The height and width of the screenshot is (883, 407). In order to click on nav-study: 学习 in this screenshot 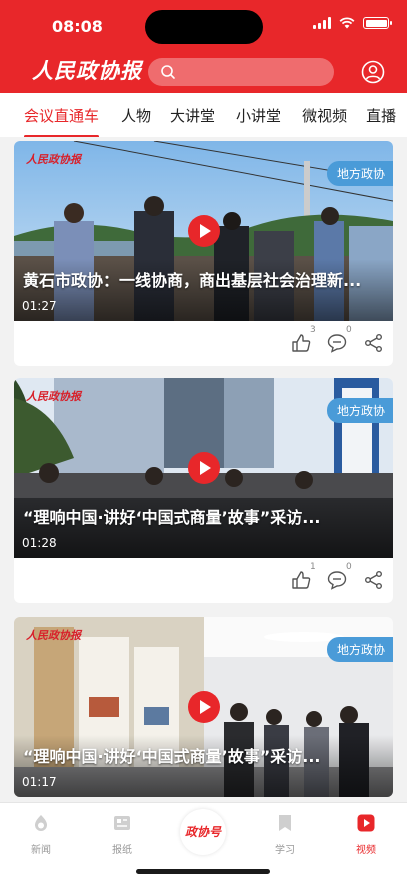, I will do `click(285, 834)`.